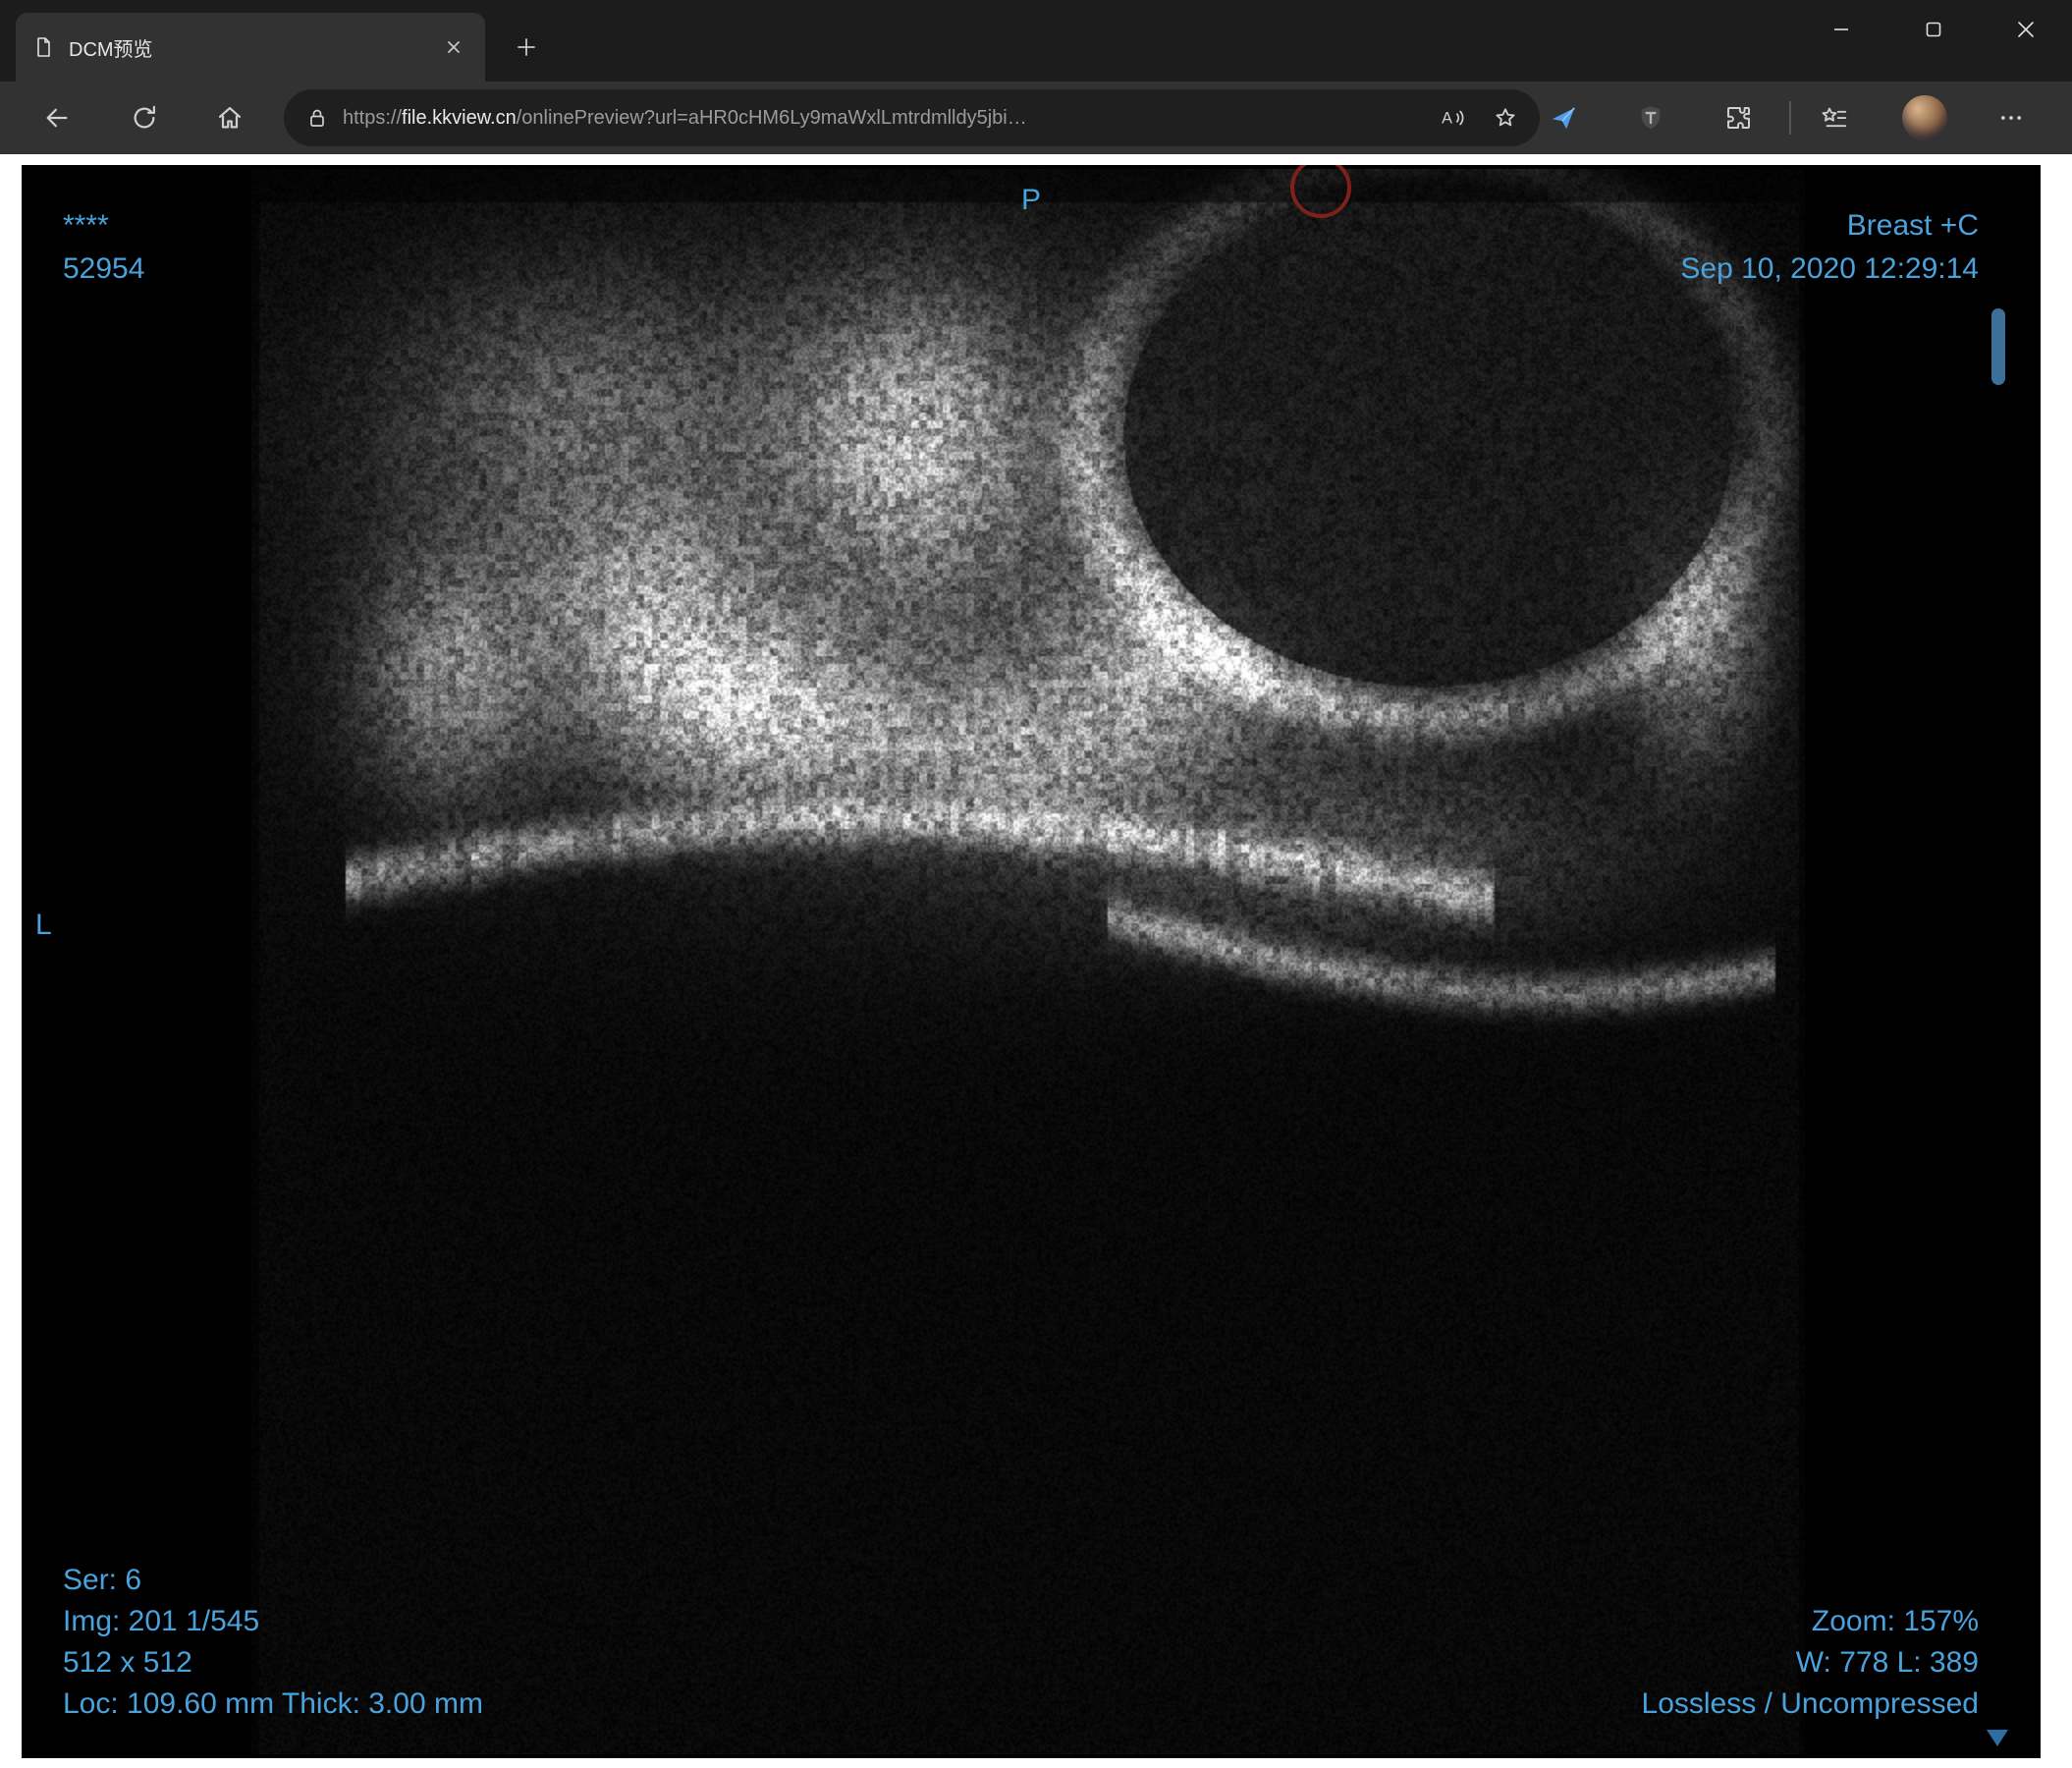  I want to click on extension-icon-shield-t, so click(1650, 117).